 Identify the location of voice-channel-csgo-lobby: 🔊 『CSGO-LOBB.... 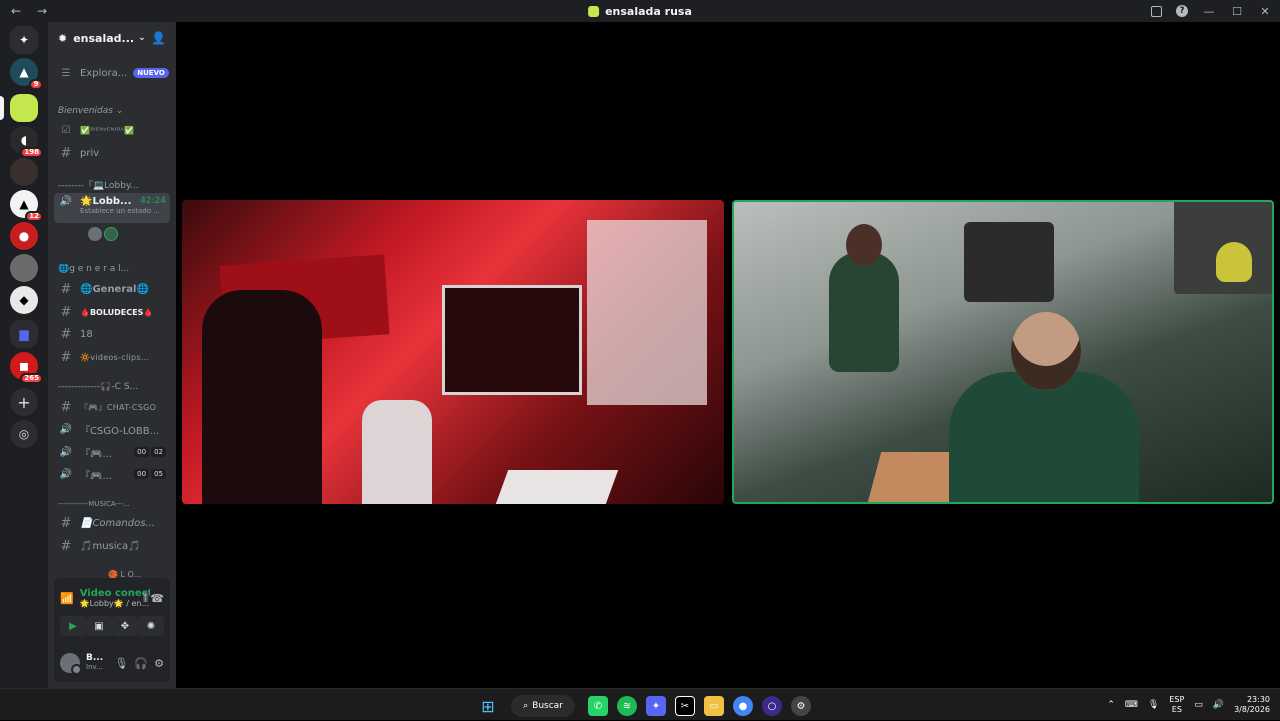
(112, 429).